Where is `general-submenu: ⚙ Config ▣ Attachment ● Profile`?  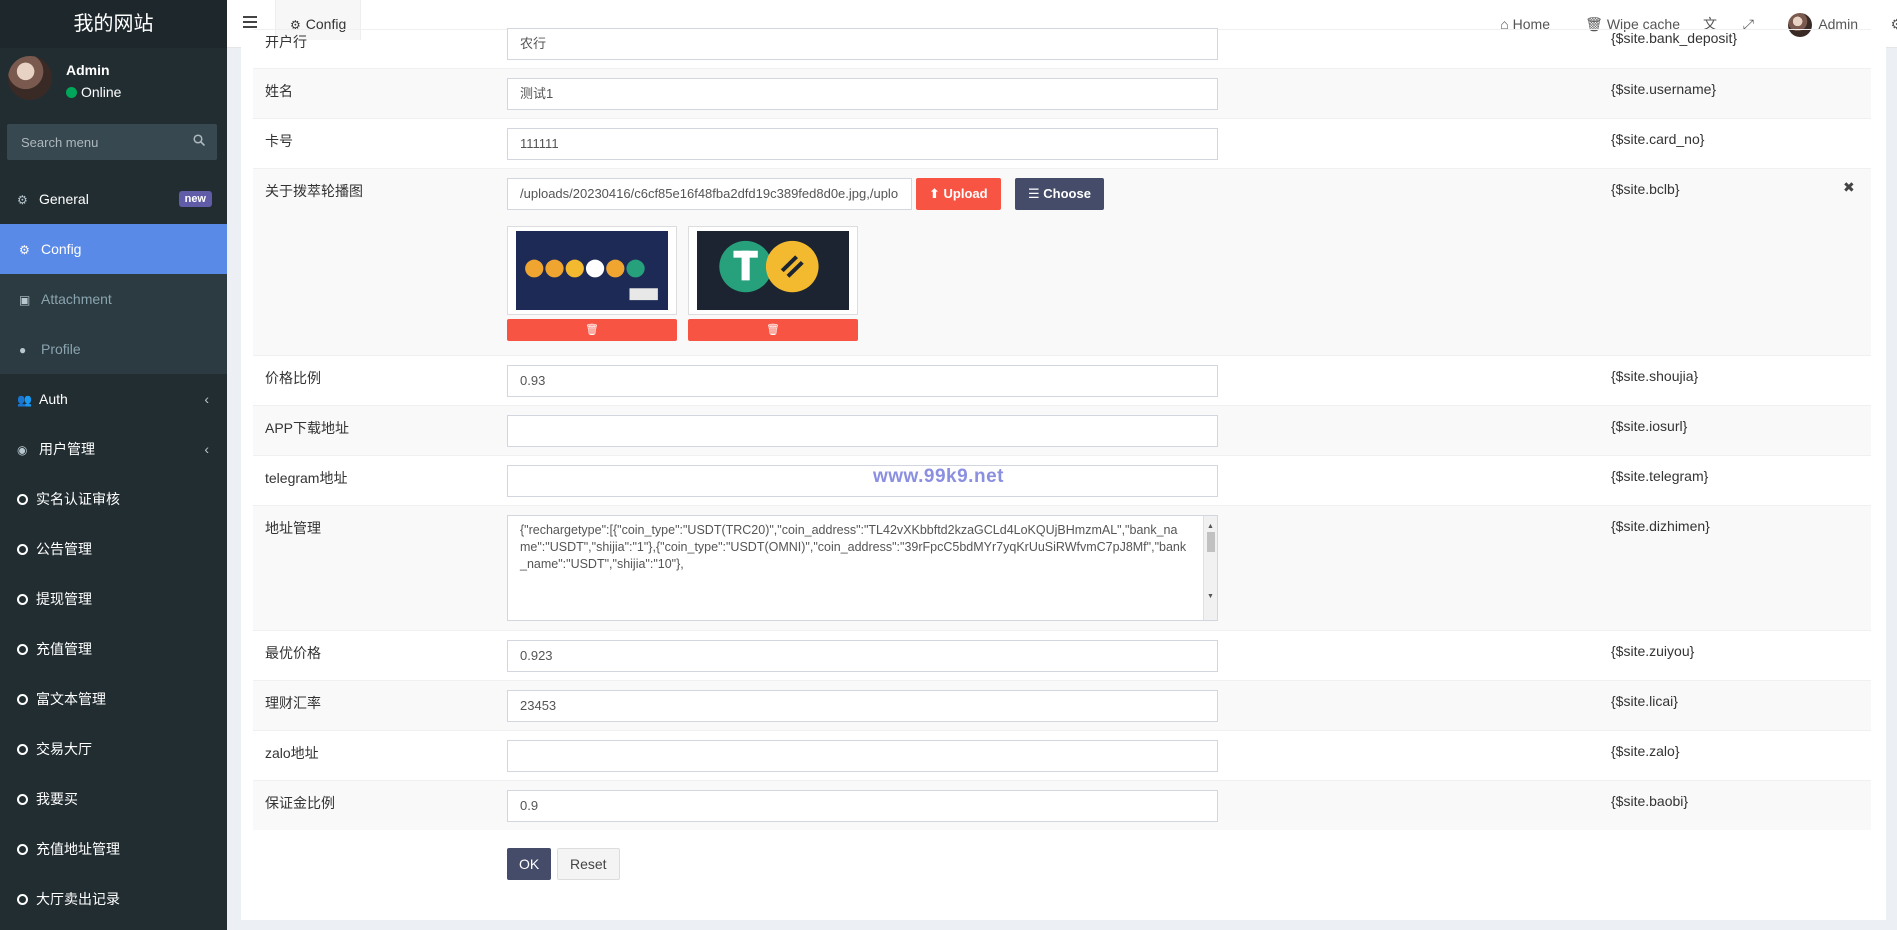
general-submenu: ⚙ Config ▣ Attachment ● Profile is located at coordinates (113, 299).